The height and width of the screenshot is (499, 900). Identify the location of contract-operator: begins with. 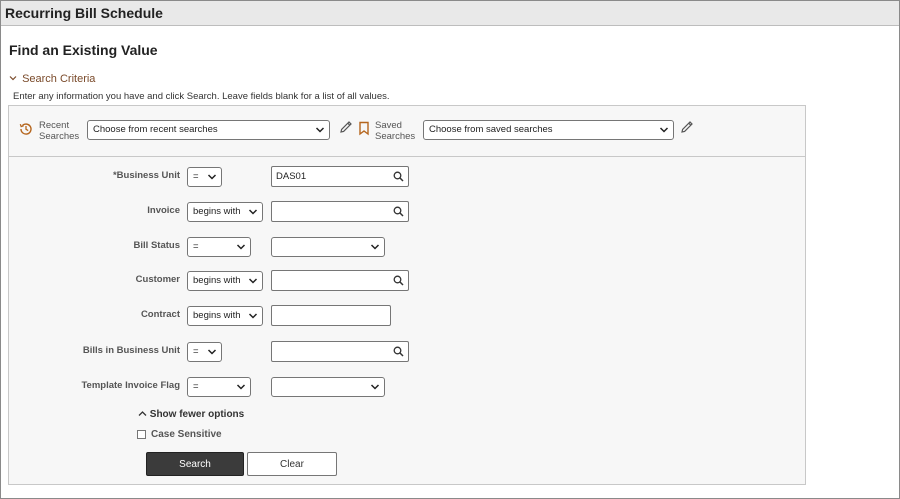
(225, 316).